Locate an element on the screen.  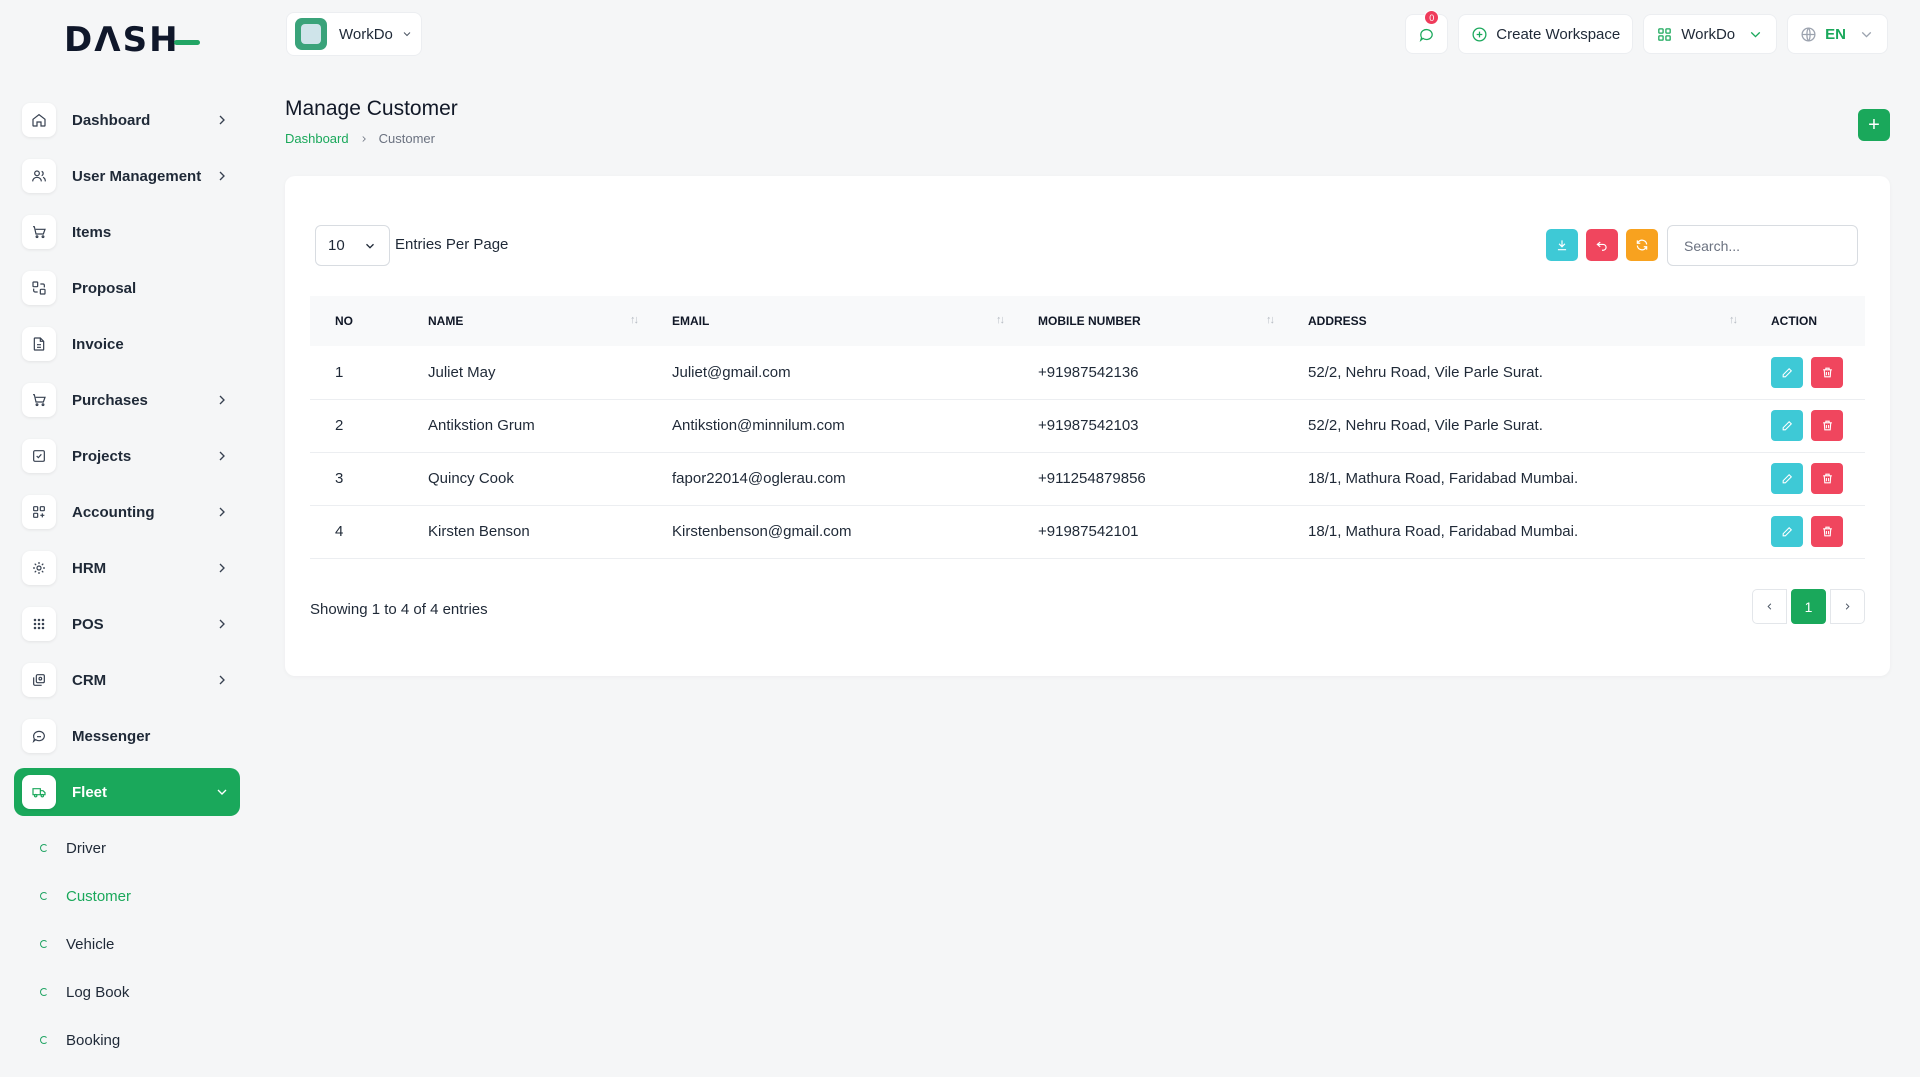
pagination: 1 is located at coordinates (1808, 606).